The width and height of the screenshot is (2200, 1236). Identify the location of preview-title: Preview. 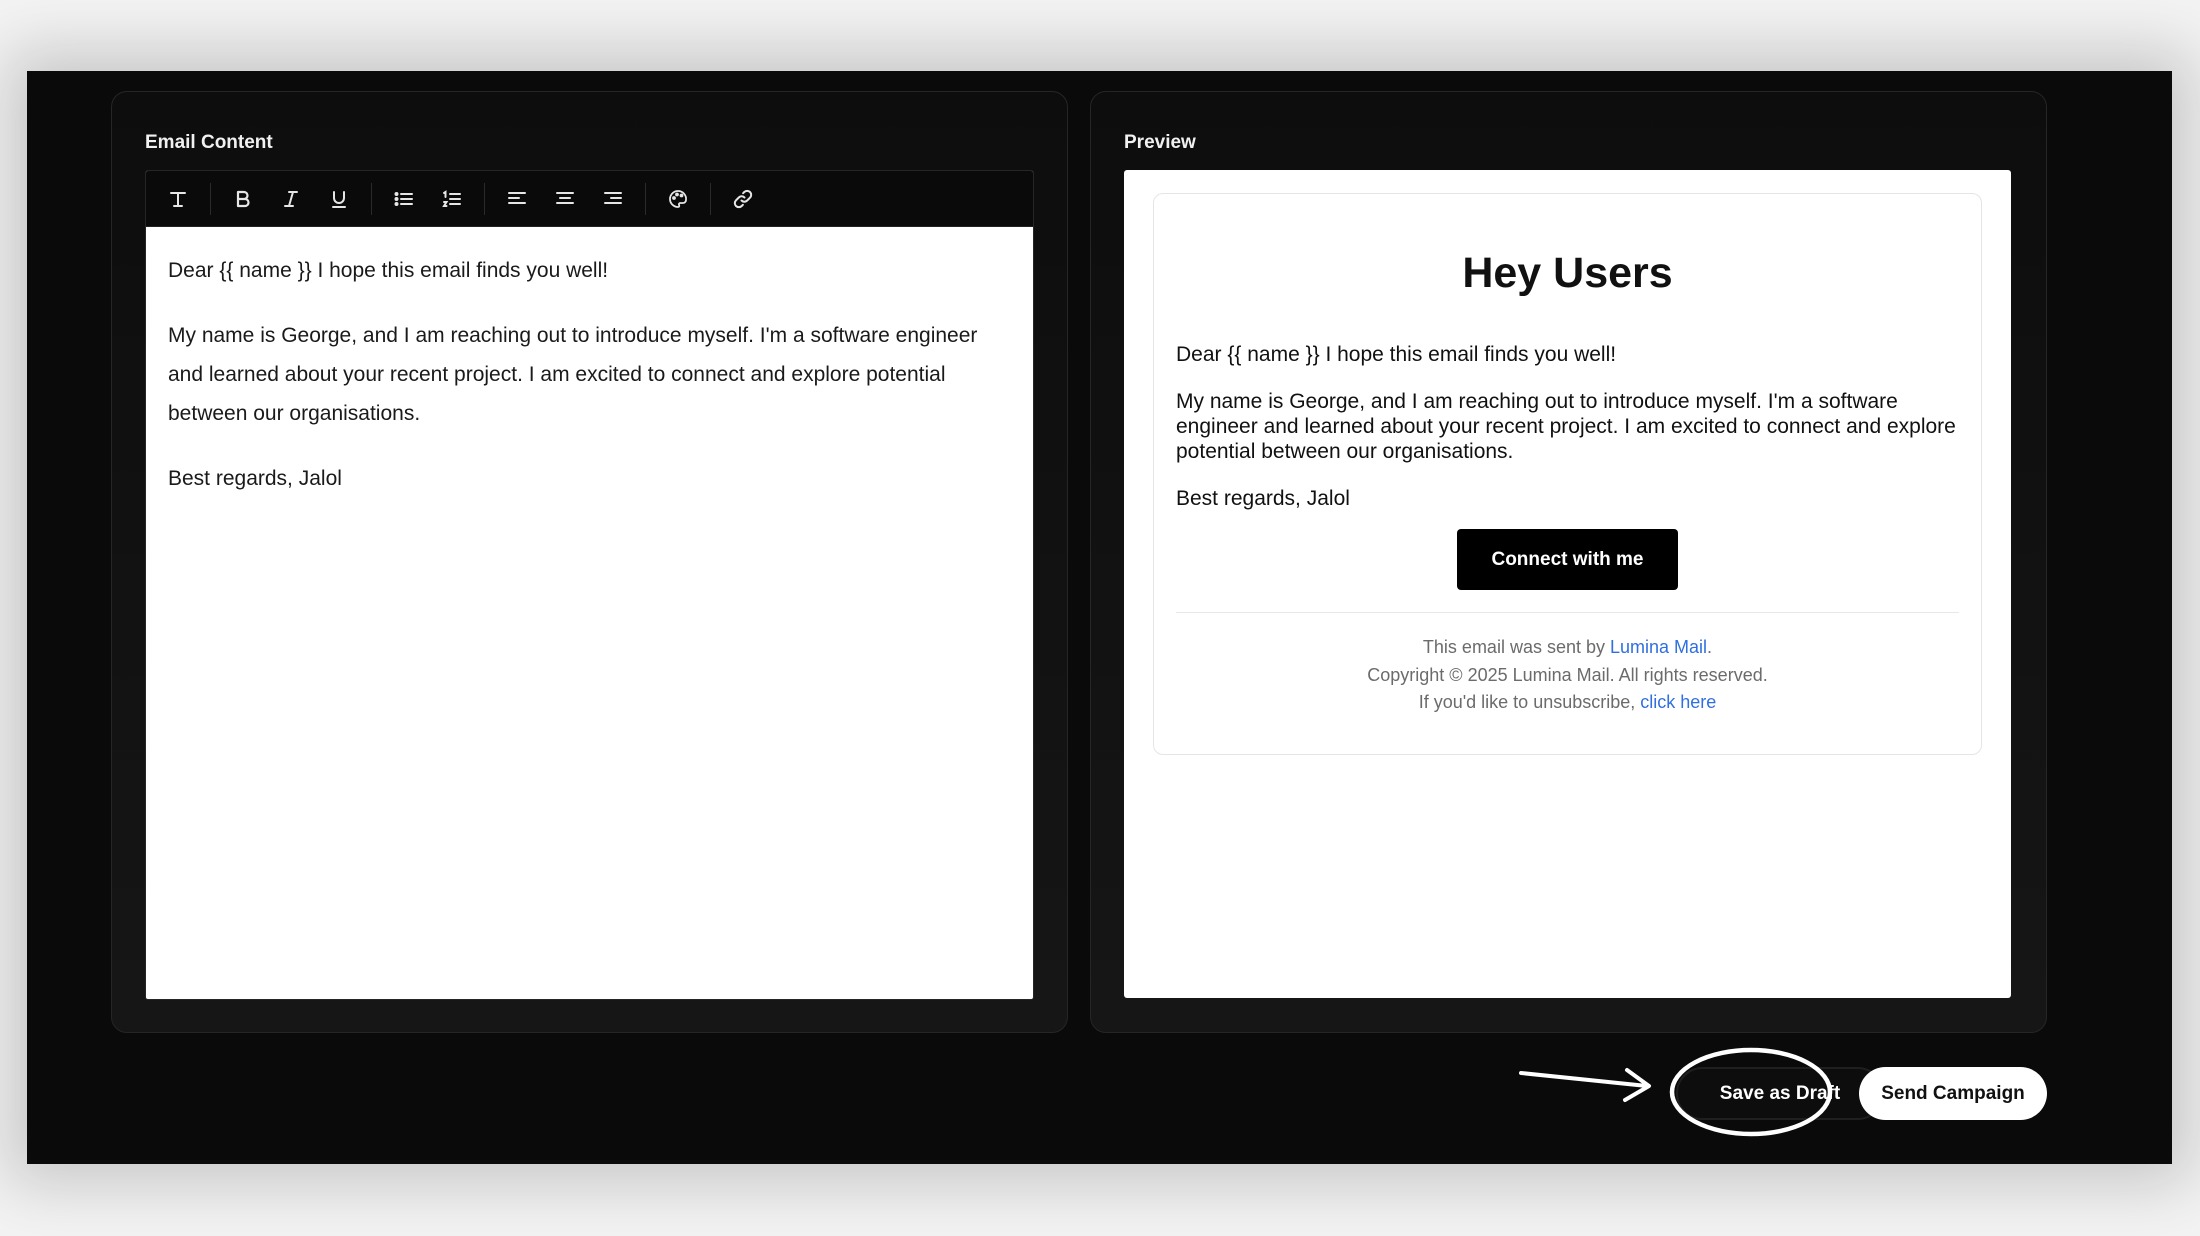
(1160, 142).